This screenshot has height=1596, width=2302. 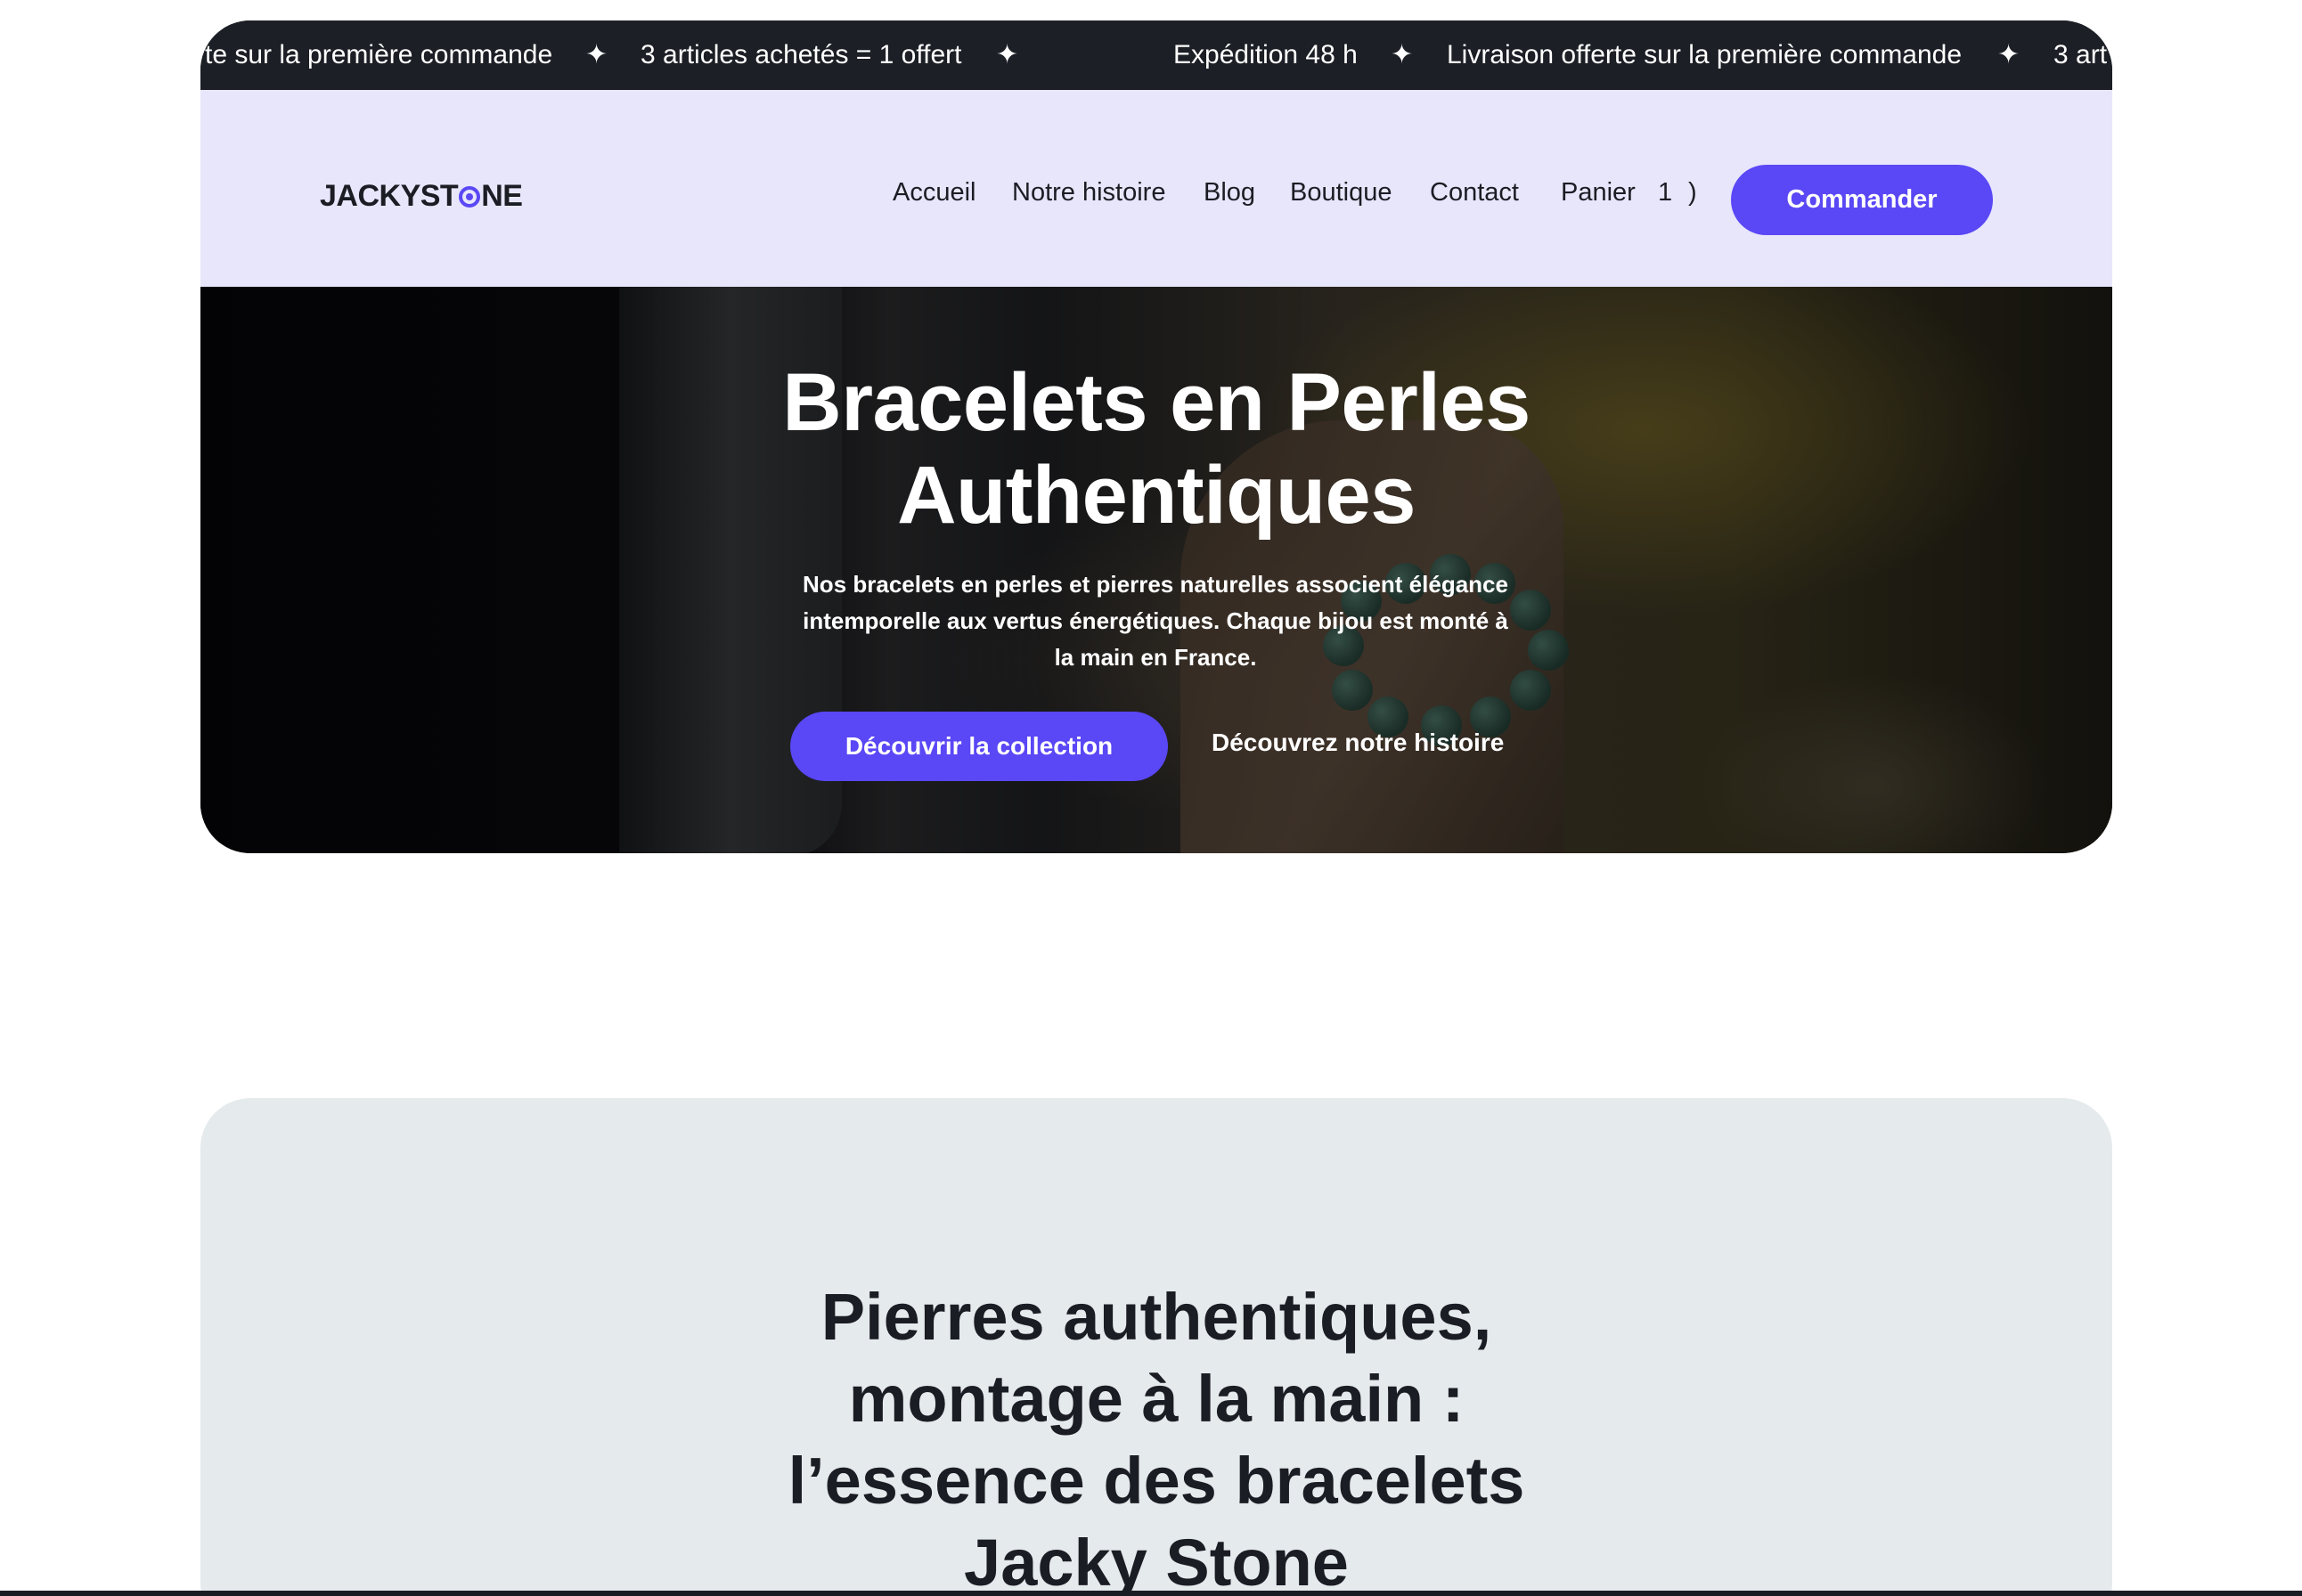 I want to click on announcement-item: te sur la première commande, so click(x=379, y=54).